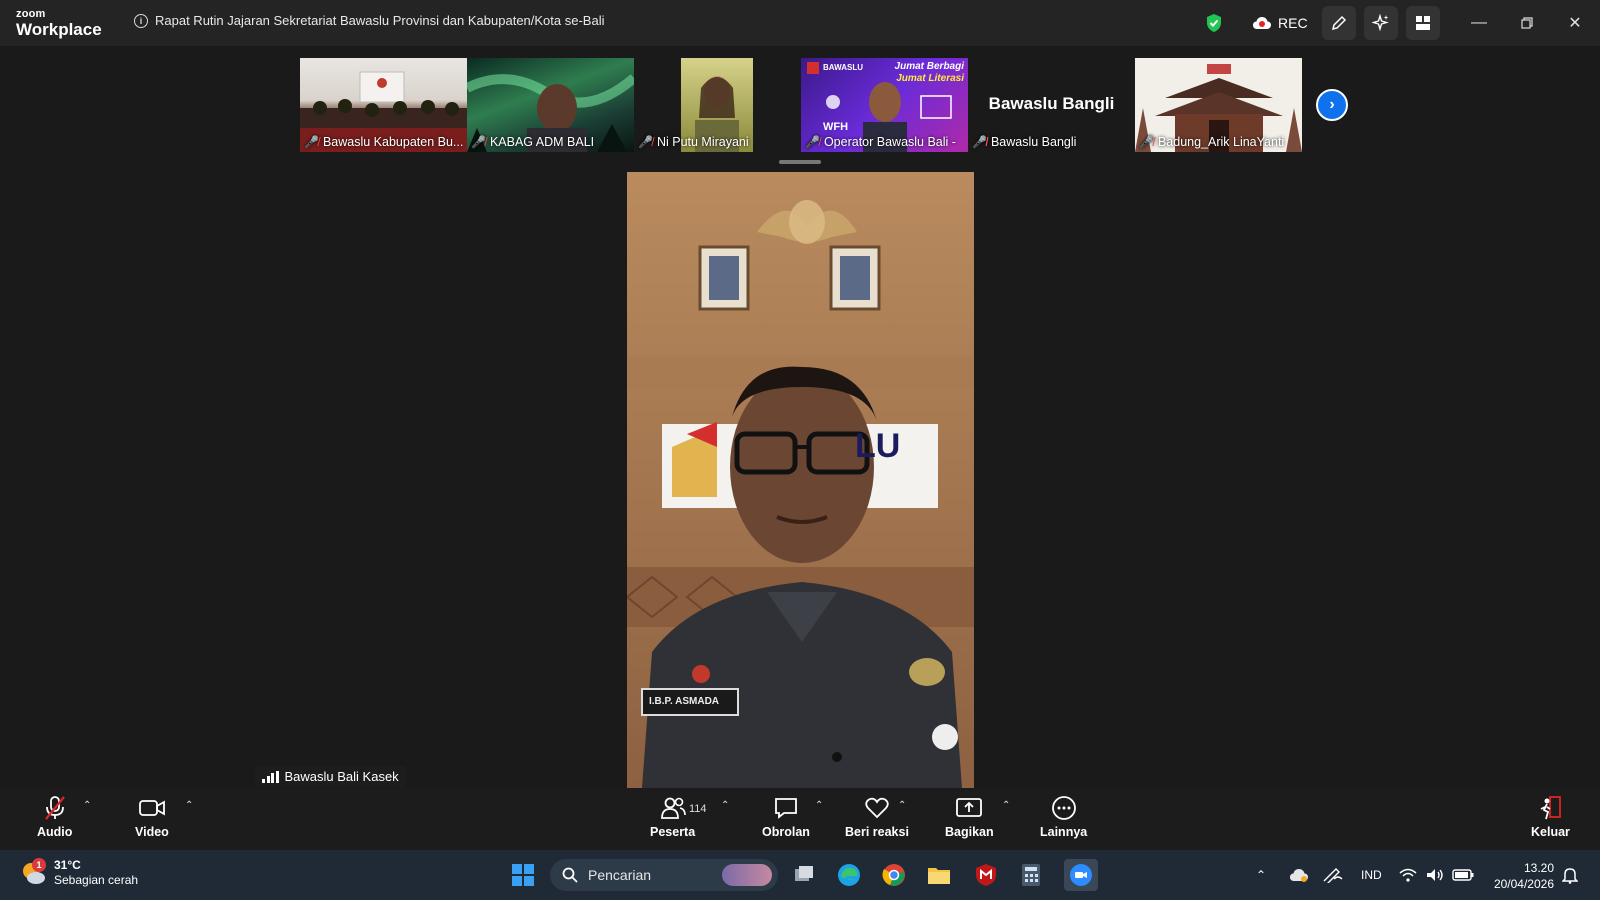 The image size is (1600, 900). What do you see at coordinates (843, 67) in the screenshot?
I see `banner-logo-text: BAWASLU` at bounding box center [843, 67].